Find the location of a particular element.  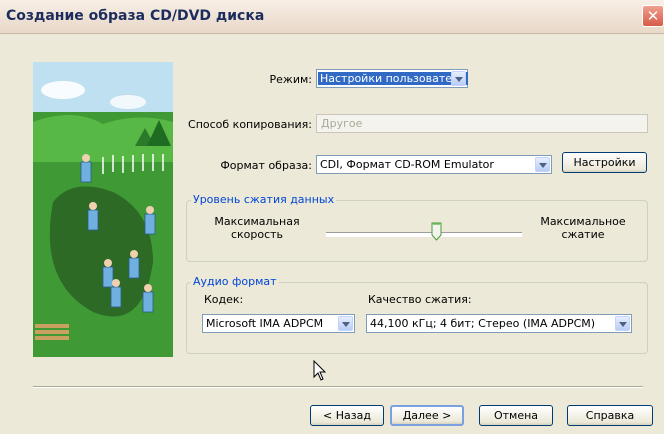

image-format-dropdown: CDI, Формат CD-ROM Emulator is located at coordinates (434, 164).